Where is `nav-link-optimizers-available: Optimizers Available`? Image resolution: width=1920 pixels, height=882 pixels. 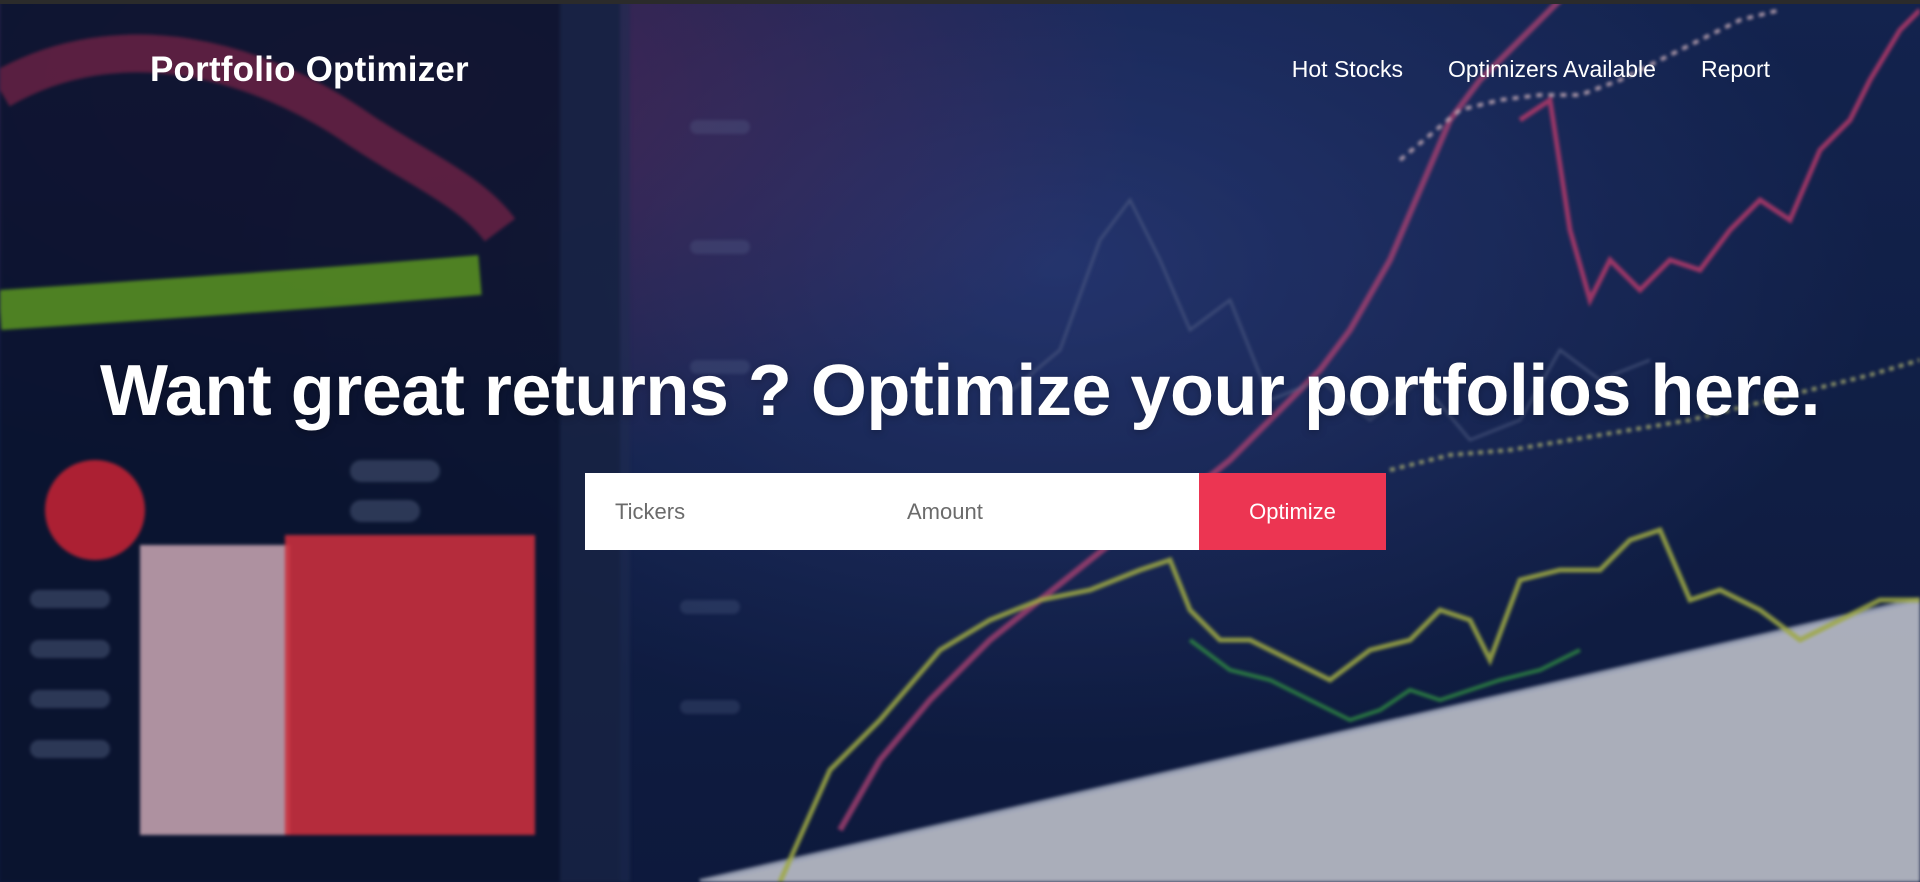 nav-link-optimizers-available: Optimizers Available is located at coordinates (1552, 69).